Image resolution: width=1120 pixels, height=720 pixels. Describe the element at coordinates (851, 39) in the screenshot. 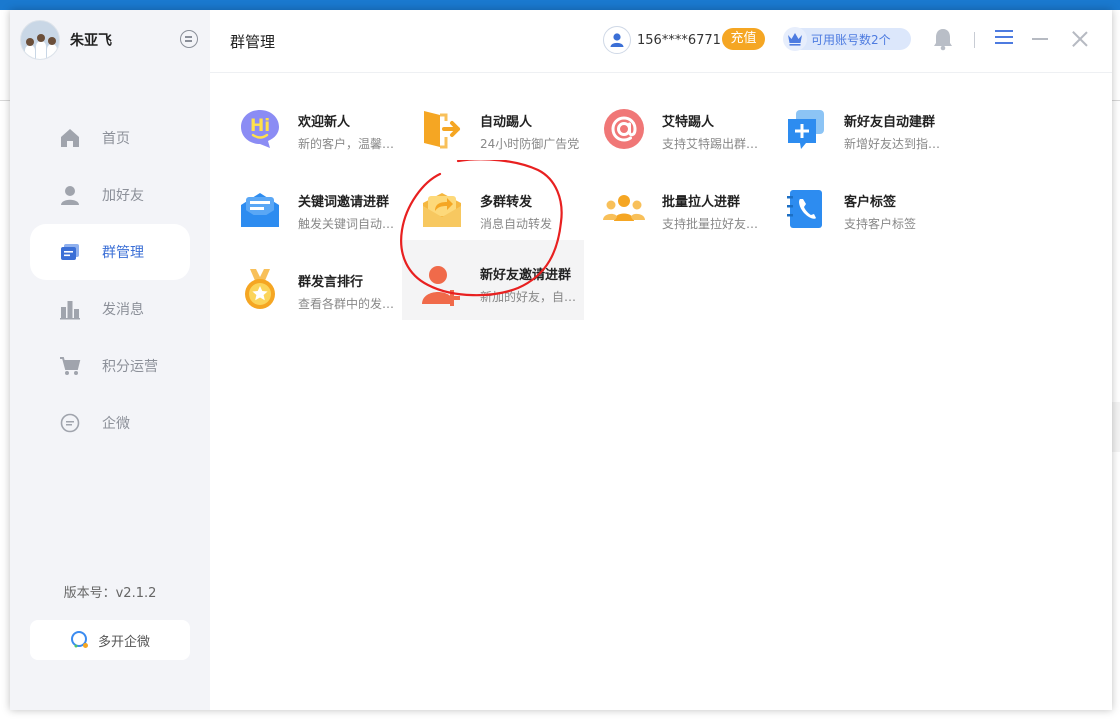

I see `available-accounts-label: 可用账号数2个` at that location.